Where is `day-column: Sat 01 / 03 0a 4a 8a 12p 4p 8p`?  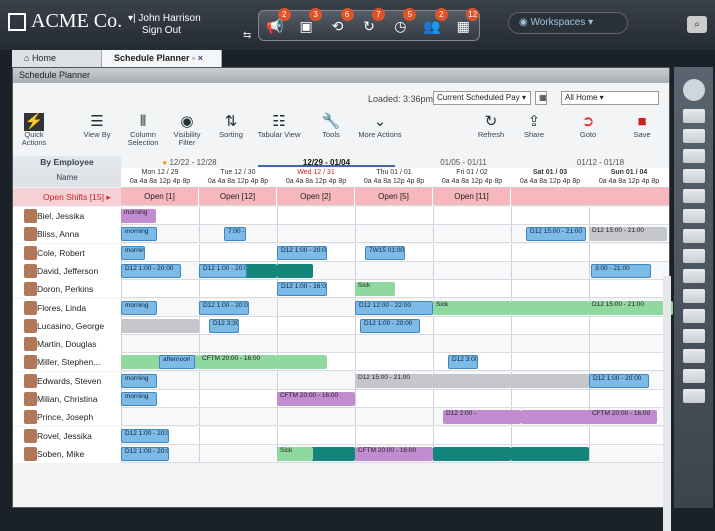 day-column: Sat 01 / 03 0a 4a 8a 12p 4p 8p is located at coordinates (550, 178).